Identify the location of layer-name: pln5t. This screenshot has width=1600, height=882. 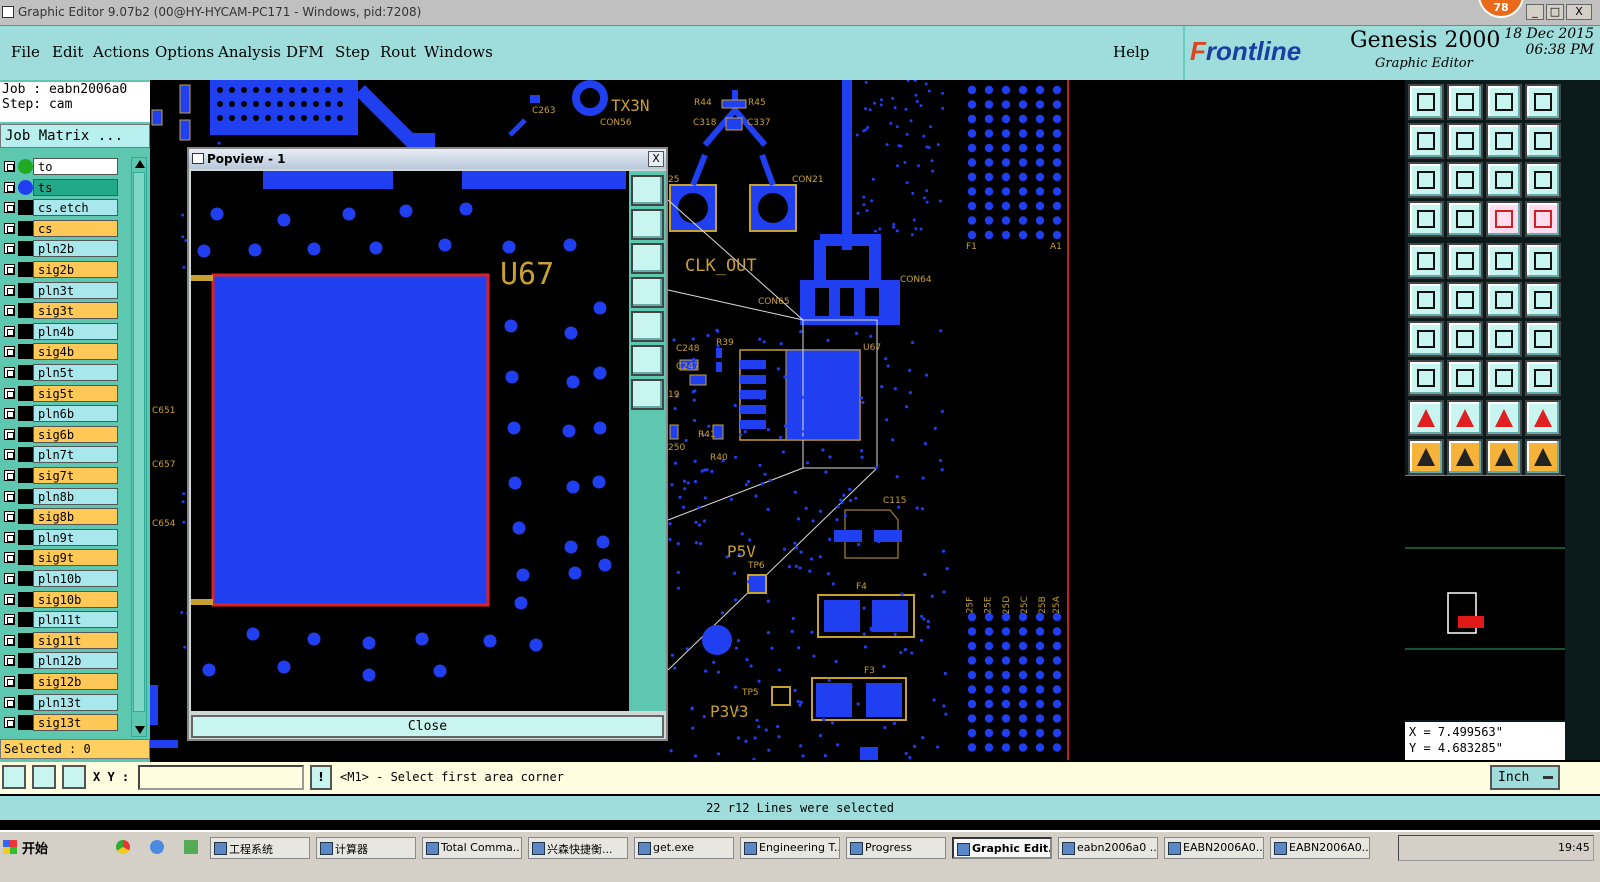
(75, 372).